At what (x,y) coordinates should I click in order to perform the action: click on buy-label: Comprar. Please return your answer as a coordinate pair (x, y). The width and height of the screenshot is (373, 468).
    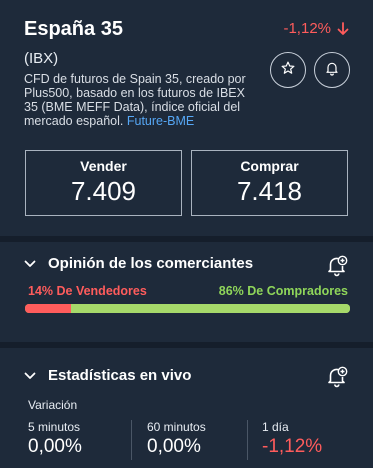
    Looking at the image, I should click on (269, 166).